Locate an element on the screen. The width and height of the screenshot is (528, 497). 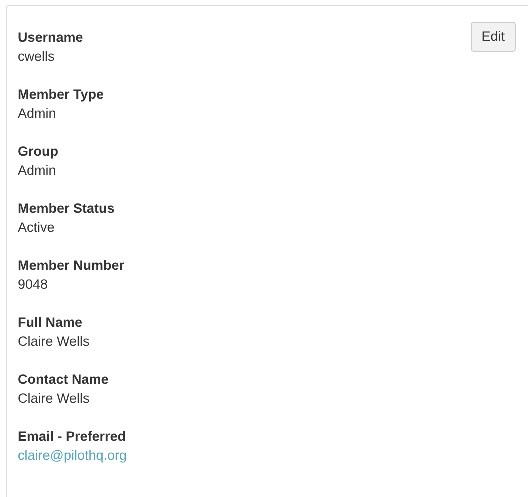
field-label: Member Status is located at coordinates (66, 209).